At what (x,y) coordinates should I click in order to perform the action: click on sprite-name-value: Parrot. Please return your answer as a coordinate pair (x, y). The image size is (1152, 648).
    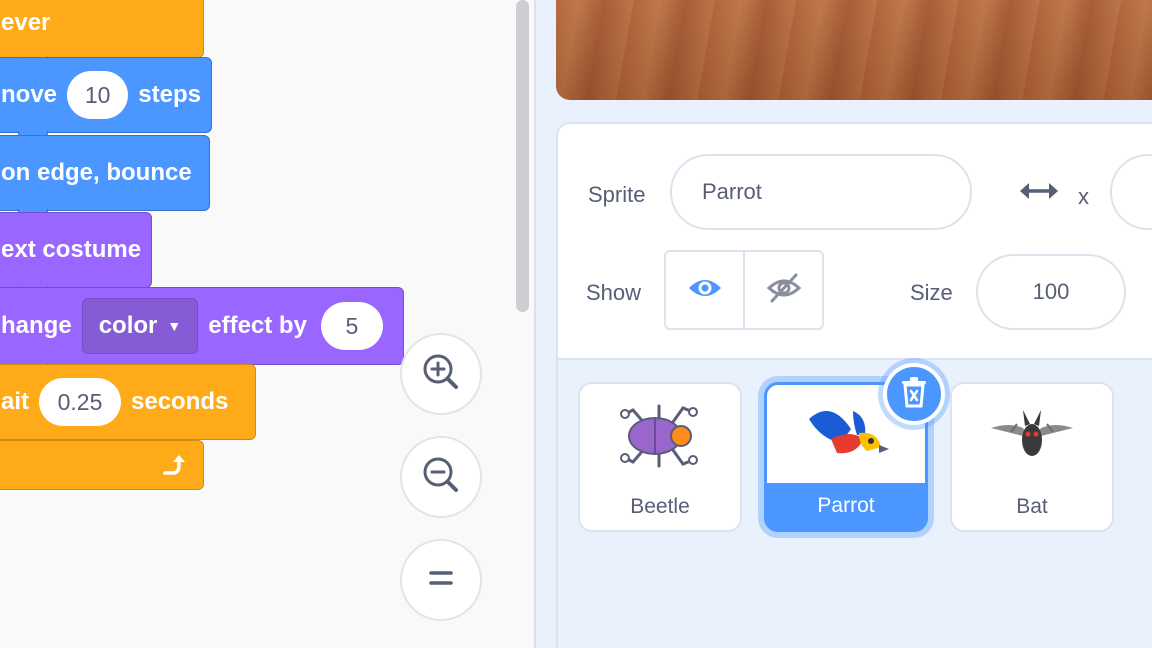
    Looking at the image, I should click on (732, 191).